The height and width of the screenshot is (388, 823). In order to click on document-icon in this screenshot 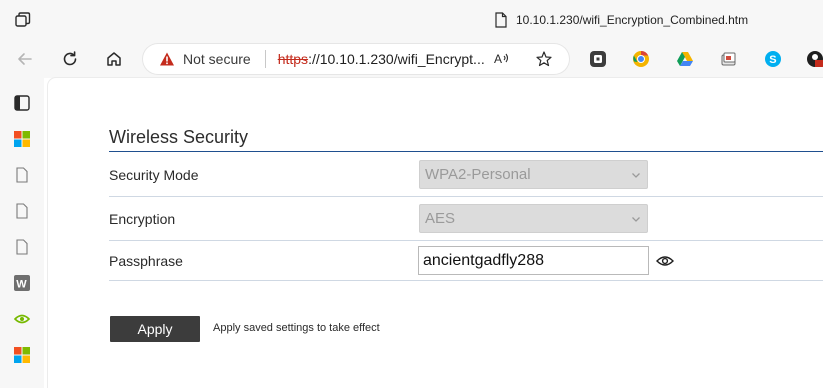, I will do `click(501, 20)`.